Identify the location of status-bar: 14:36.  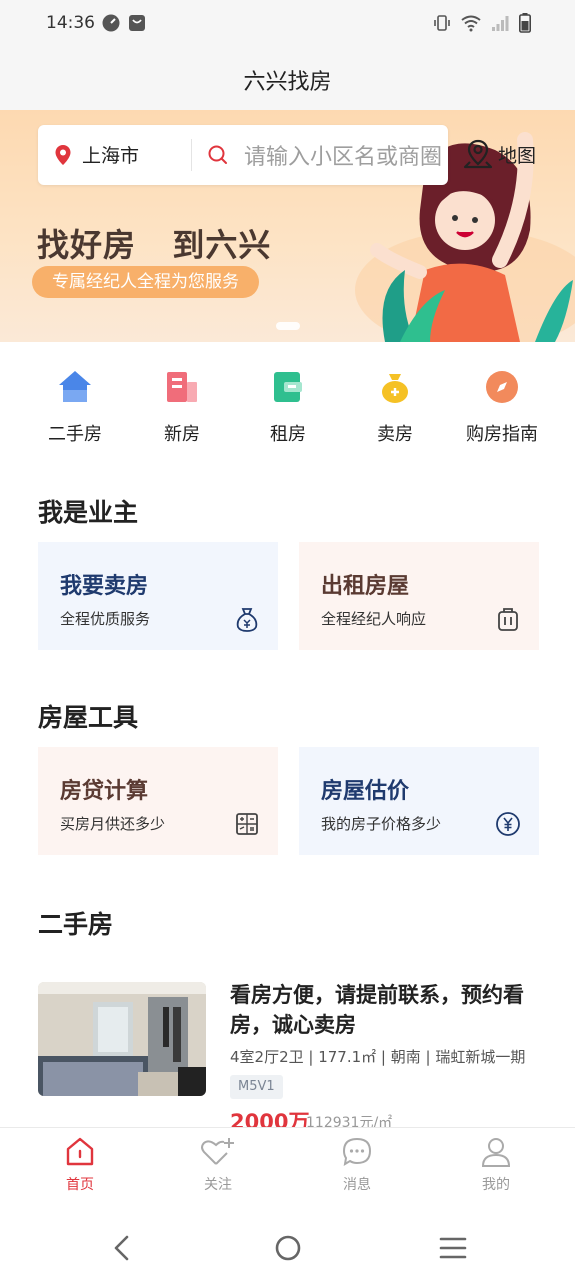
(287, 24).